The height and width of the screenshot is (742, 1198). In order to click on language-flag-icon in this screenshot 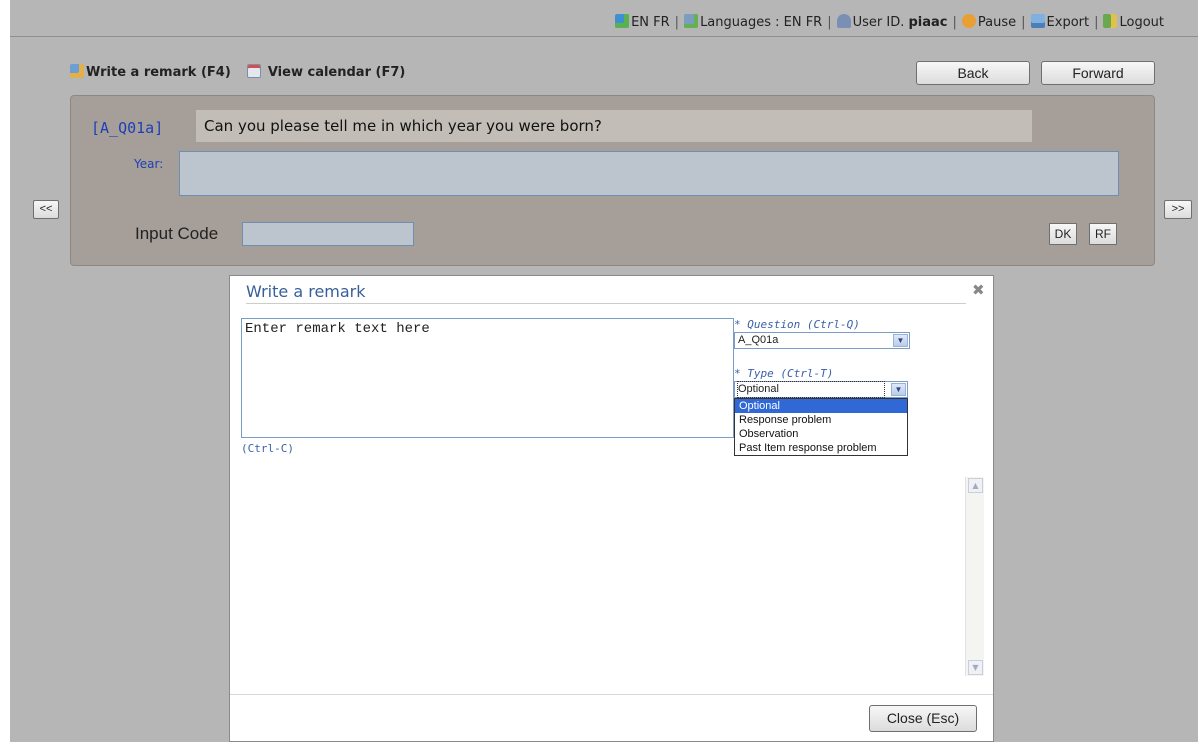, I will do `click(622, 21)`.